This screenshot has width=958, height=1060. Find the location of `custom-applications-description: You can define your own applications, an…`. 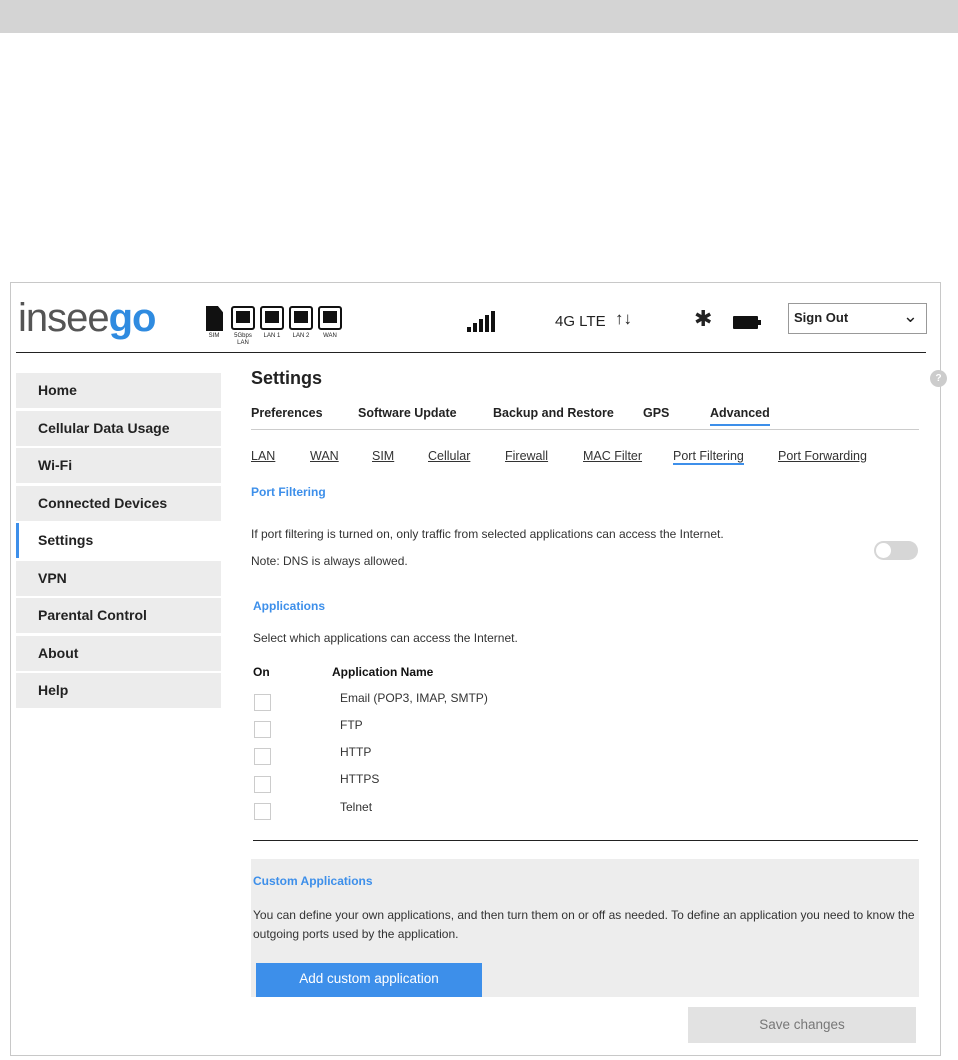

custom-applications-description: You can define your own applications, an… is located at coordinates (584, 924).